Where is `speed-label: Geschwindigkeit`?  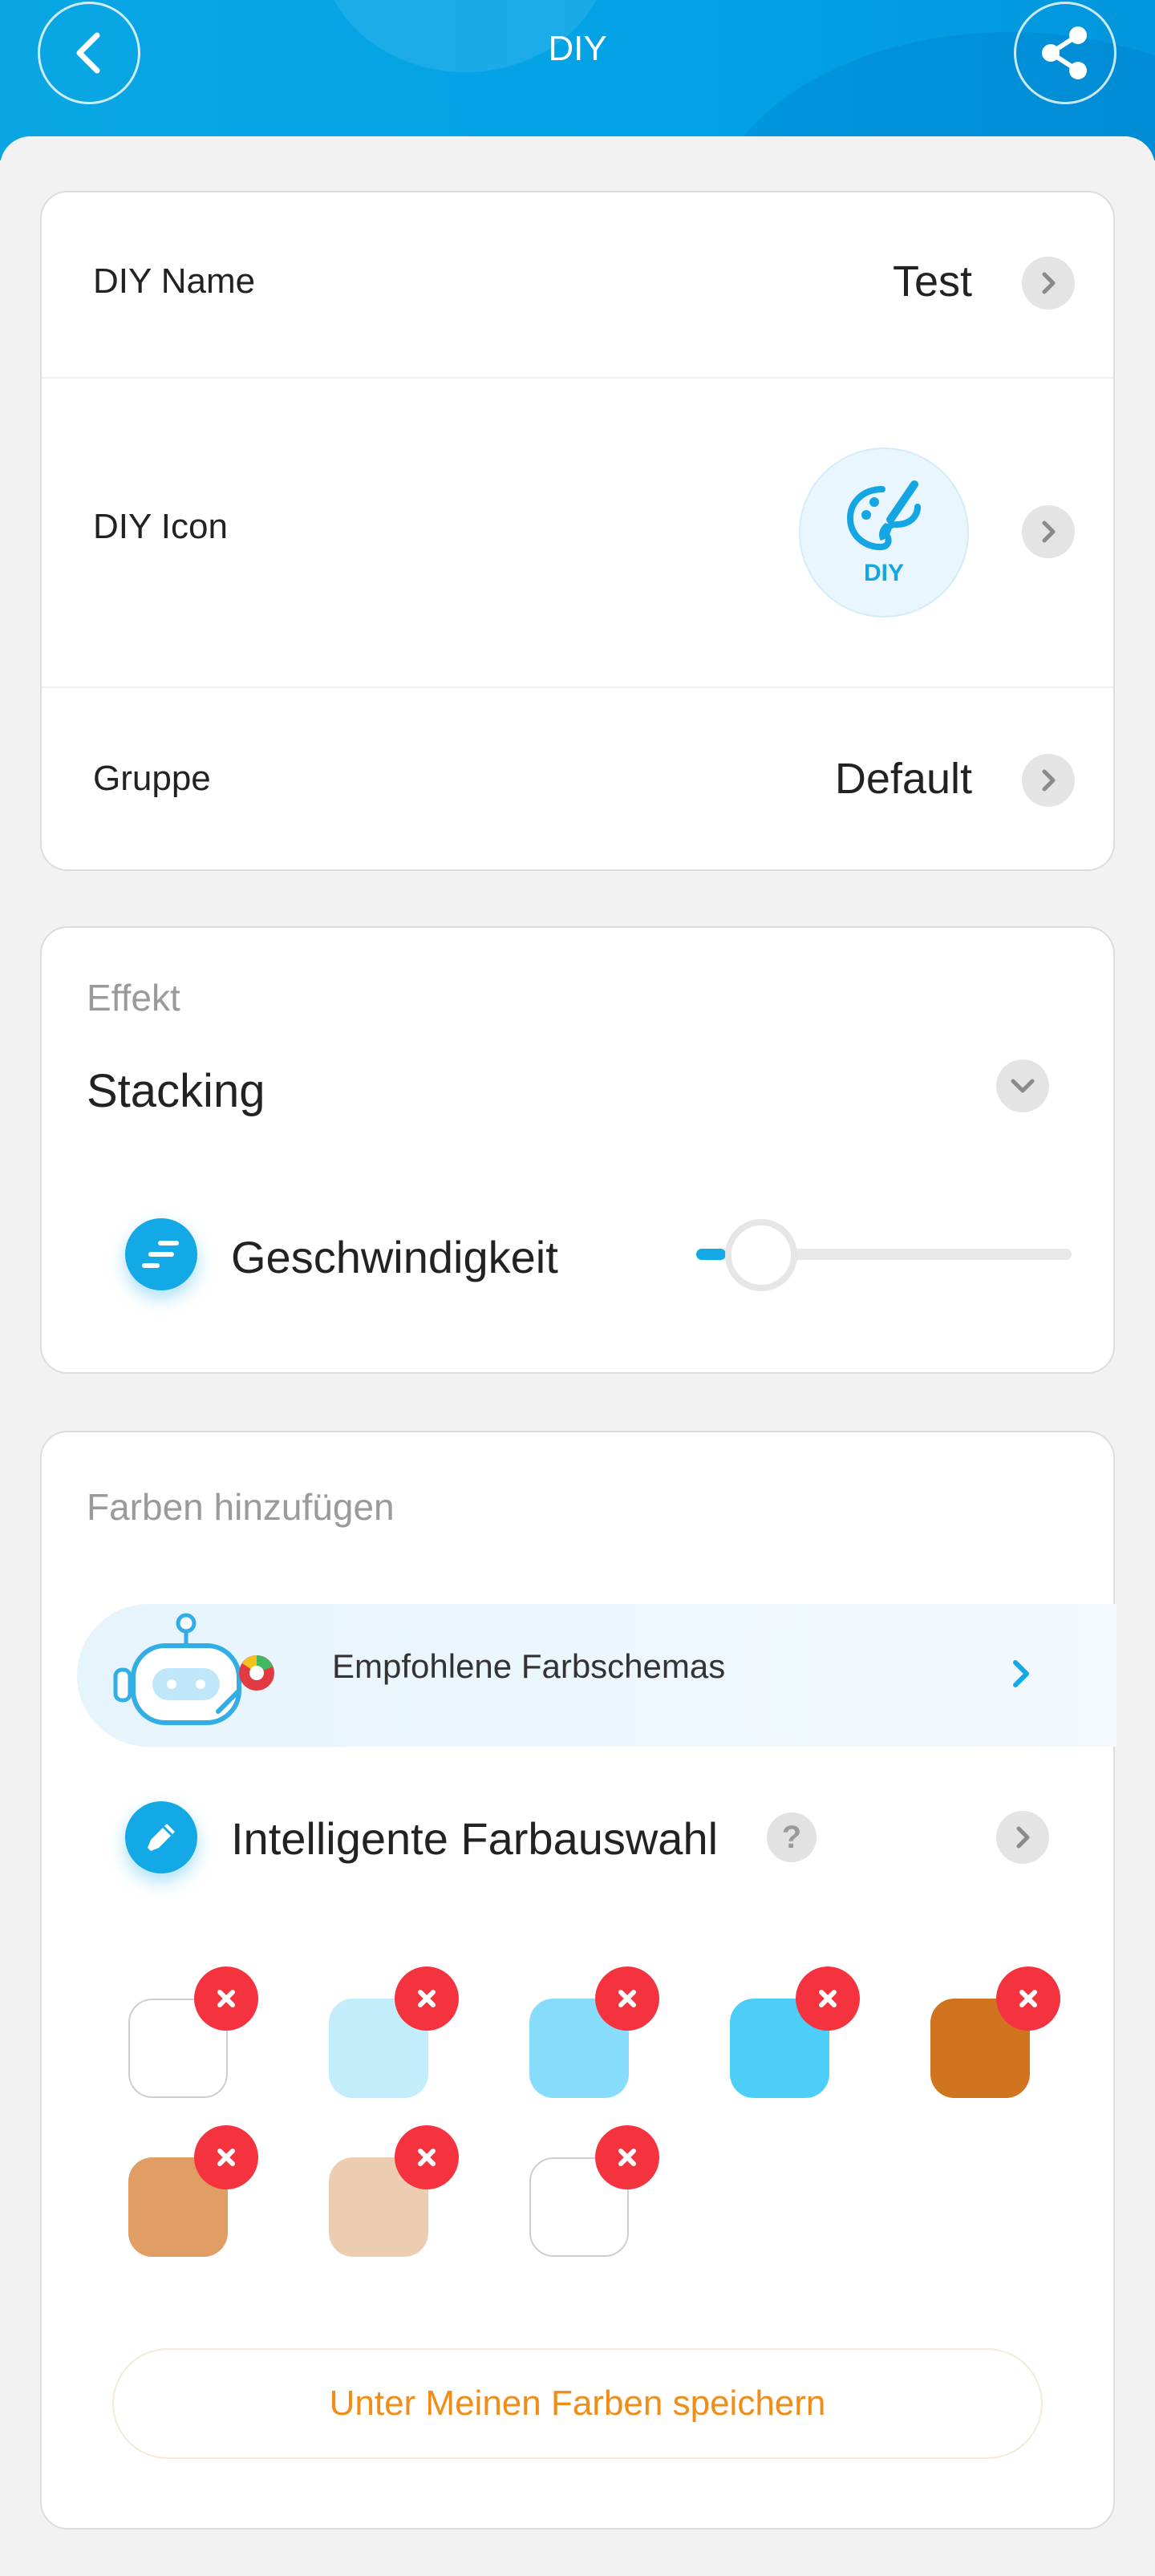
speed-label: Geschwindigkeit is located at coordinates (394, 1257).